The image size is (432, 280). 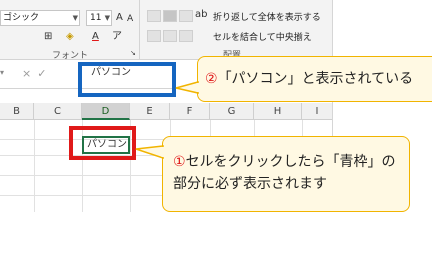 What do you see at coordinates (95, 37) in the screenshot?
I see `font-color-icon: A` at bounding box center [95, 37].